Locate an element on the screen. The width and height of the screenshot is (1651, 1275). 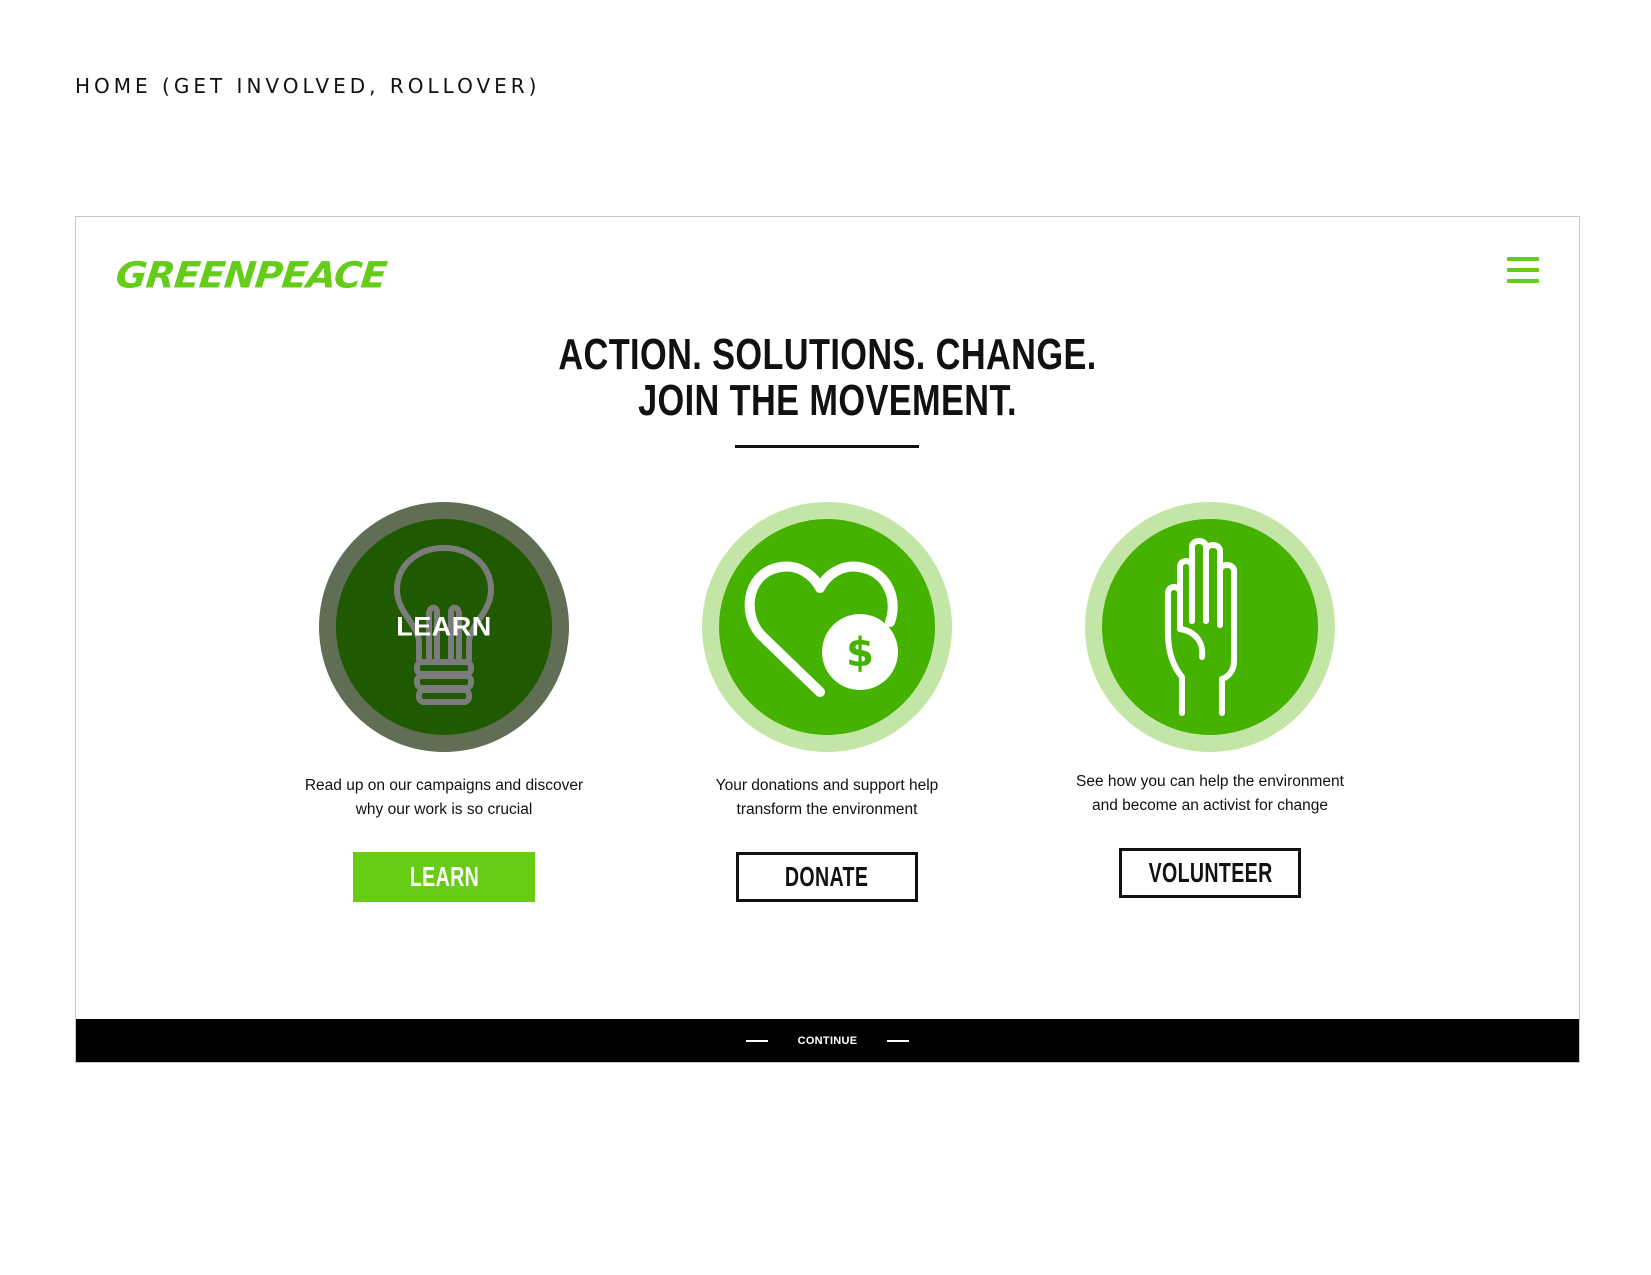
donate-button: DONATE is located at coordinates (827, 877).